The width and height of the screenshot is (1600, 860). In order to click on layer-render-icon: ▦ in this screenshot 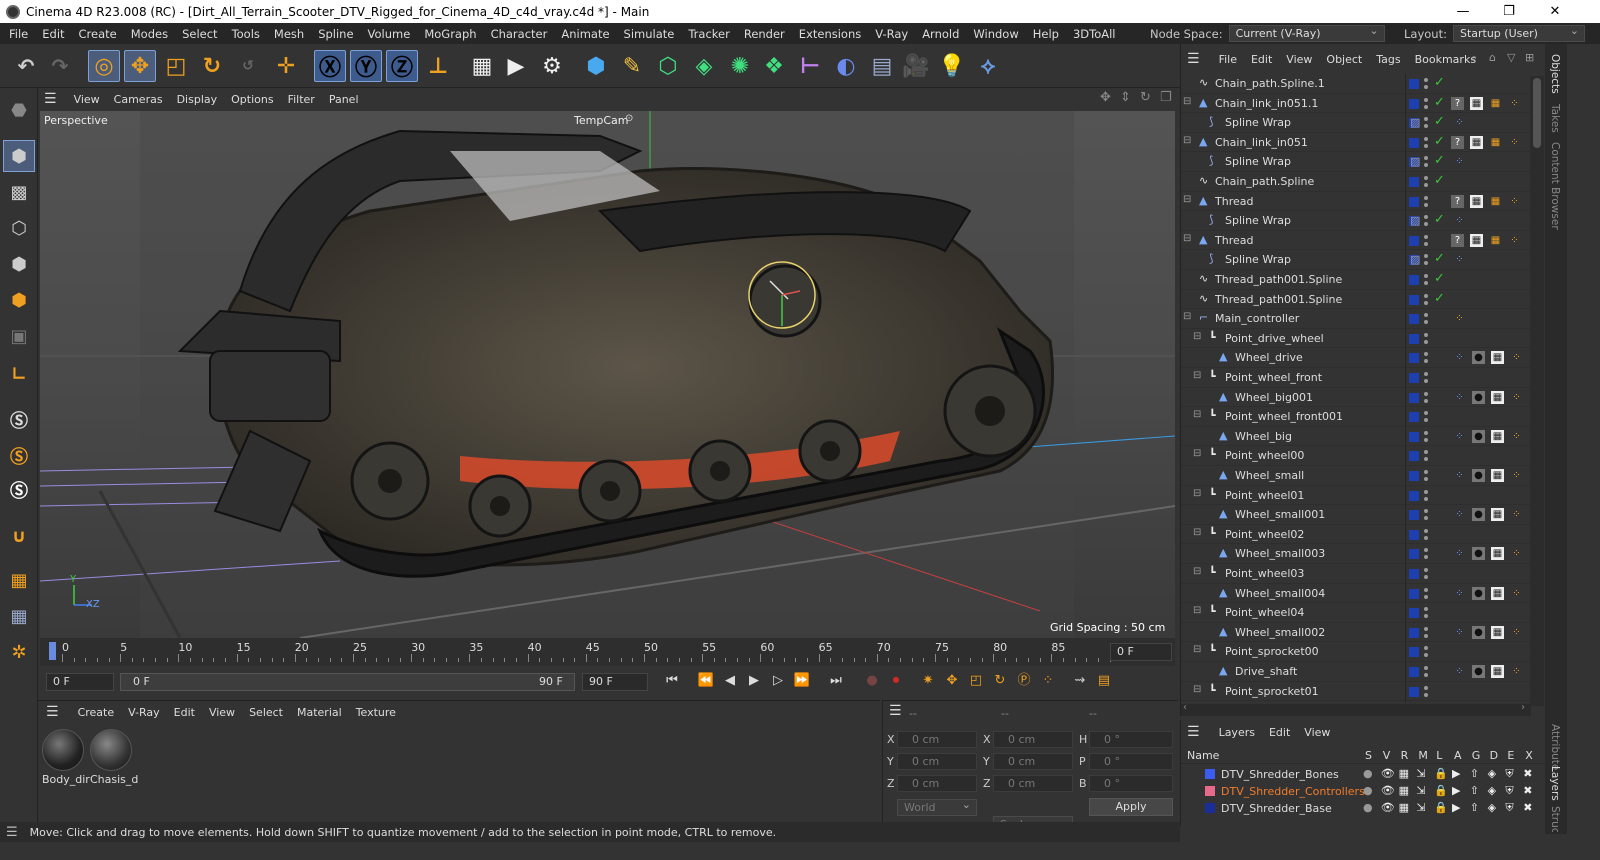, I will do `click(1404, 807)`.